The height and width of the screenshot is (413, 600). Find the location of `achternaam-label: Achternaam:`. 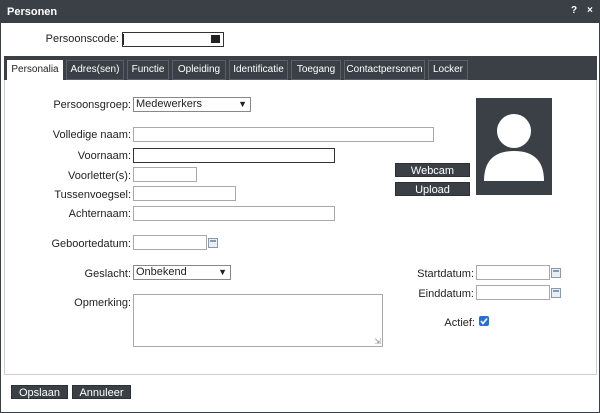

achternaam-label: Achternaam: is located at coordinates (99, 214).